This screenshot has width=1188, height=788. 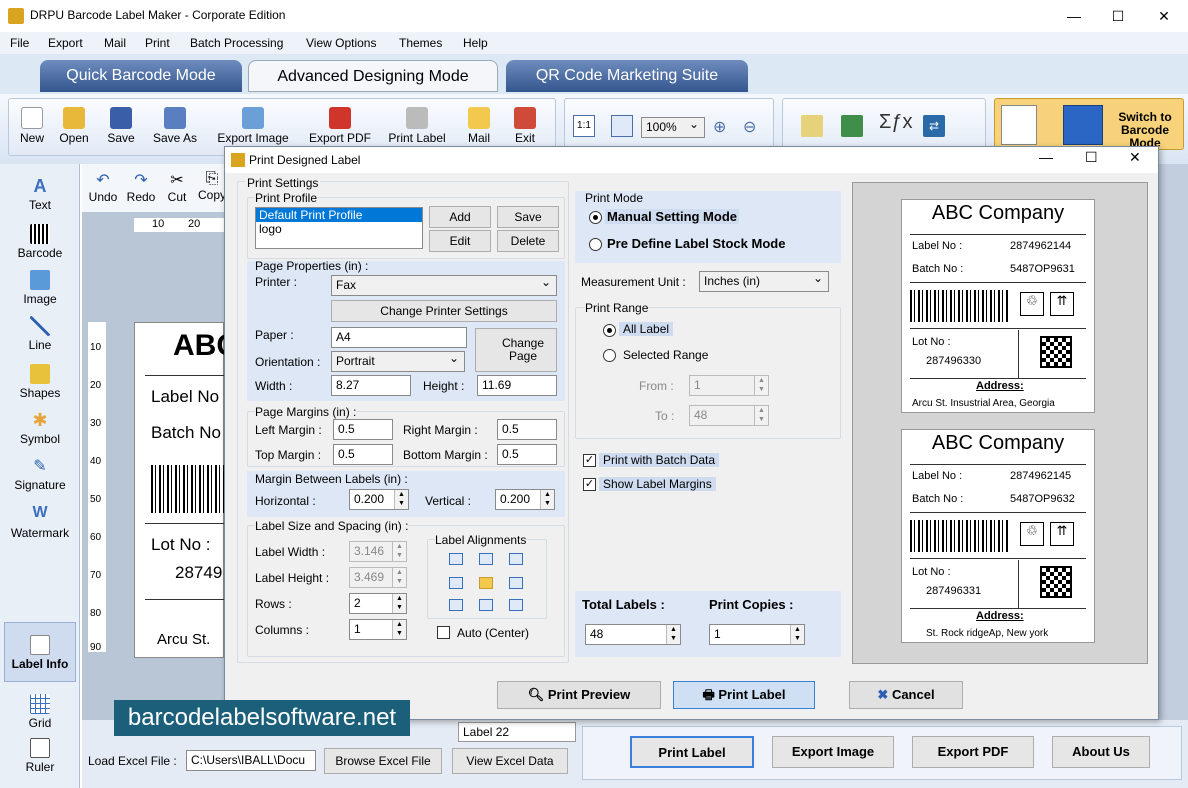 What do you see at coordinates (1089, 124) in the screenshot?
I see `switch-to-barcode-mode-button: Switch to Barcode Mode` at bounding box center [1089, 124].